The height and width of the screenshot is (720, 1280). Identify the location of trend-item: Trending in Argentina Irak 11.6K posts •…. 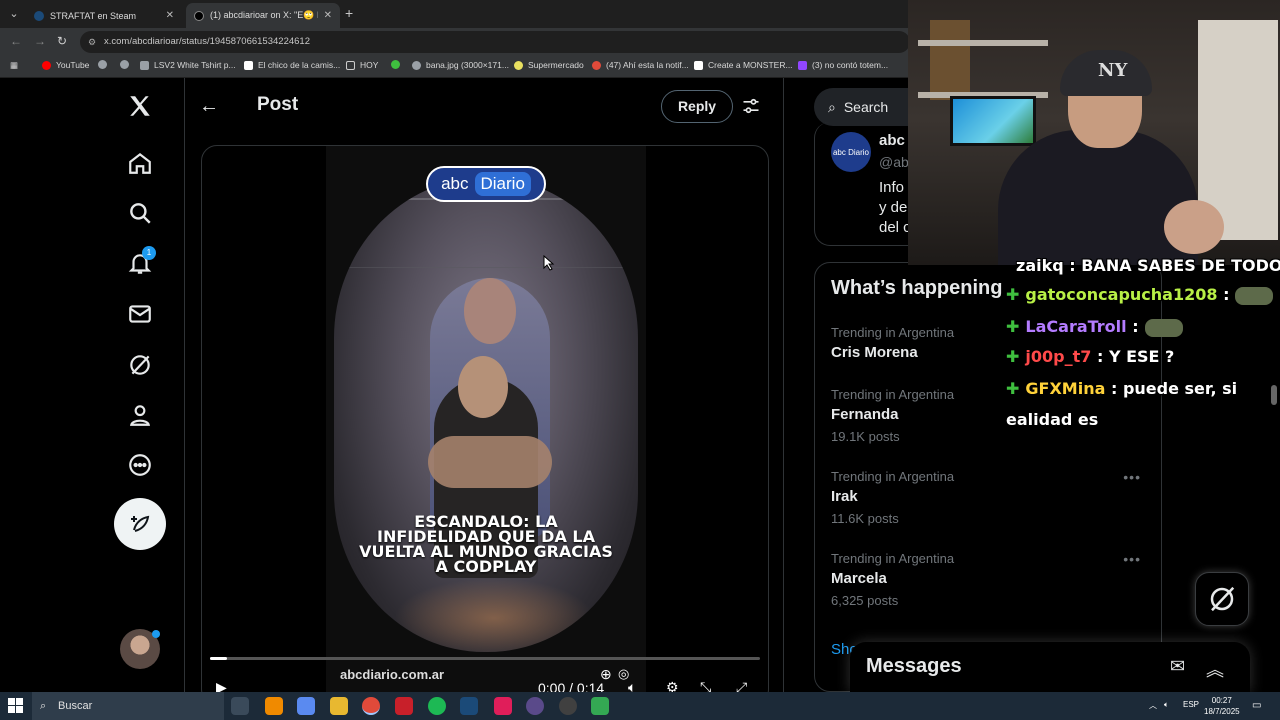
(991, 504).